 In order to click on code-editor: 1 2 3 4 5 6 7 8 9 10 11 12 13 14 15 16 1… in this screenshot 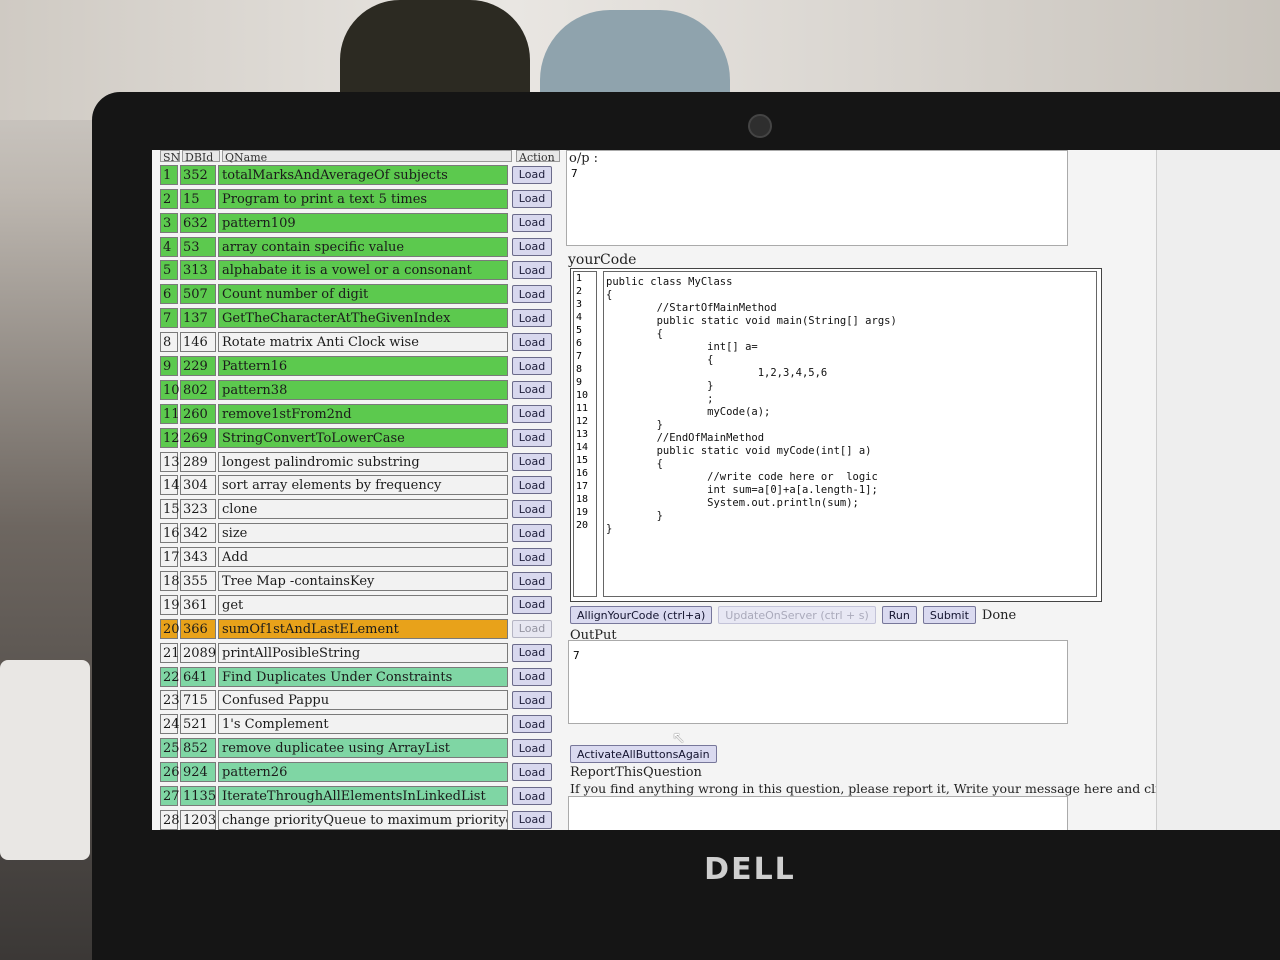, I will do `click(836, 435)`.